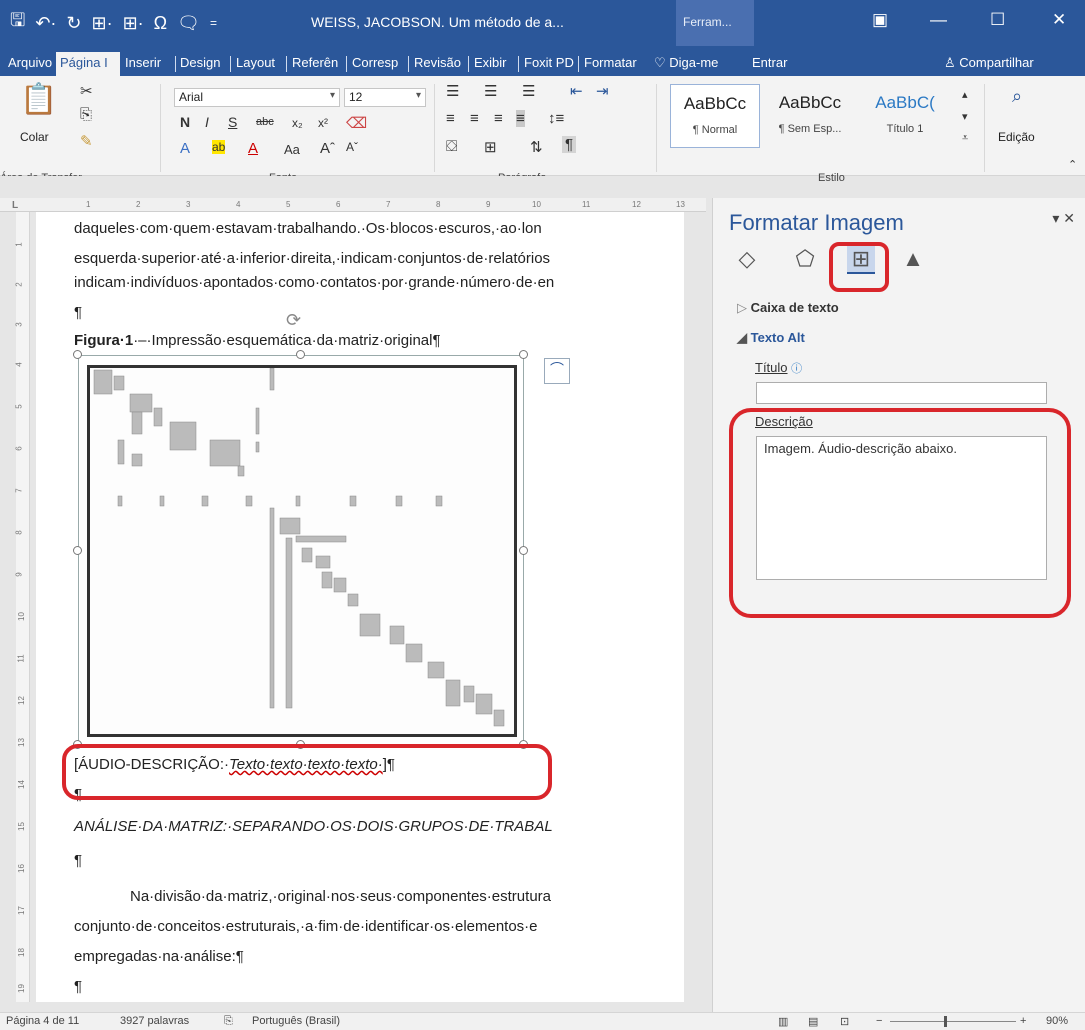  I want to click on clear-format-icon: ⌫, so click(356, 123).